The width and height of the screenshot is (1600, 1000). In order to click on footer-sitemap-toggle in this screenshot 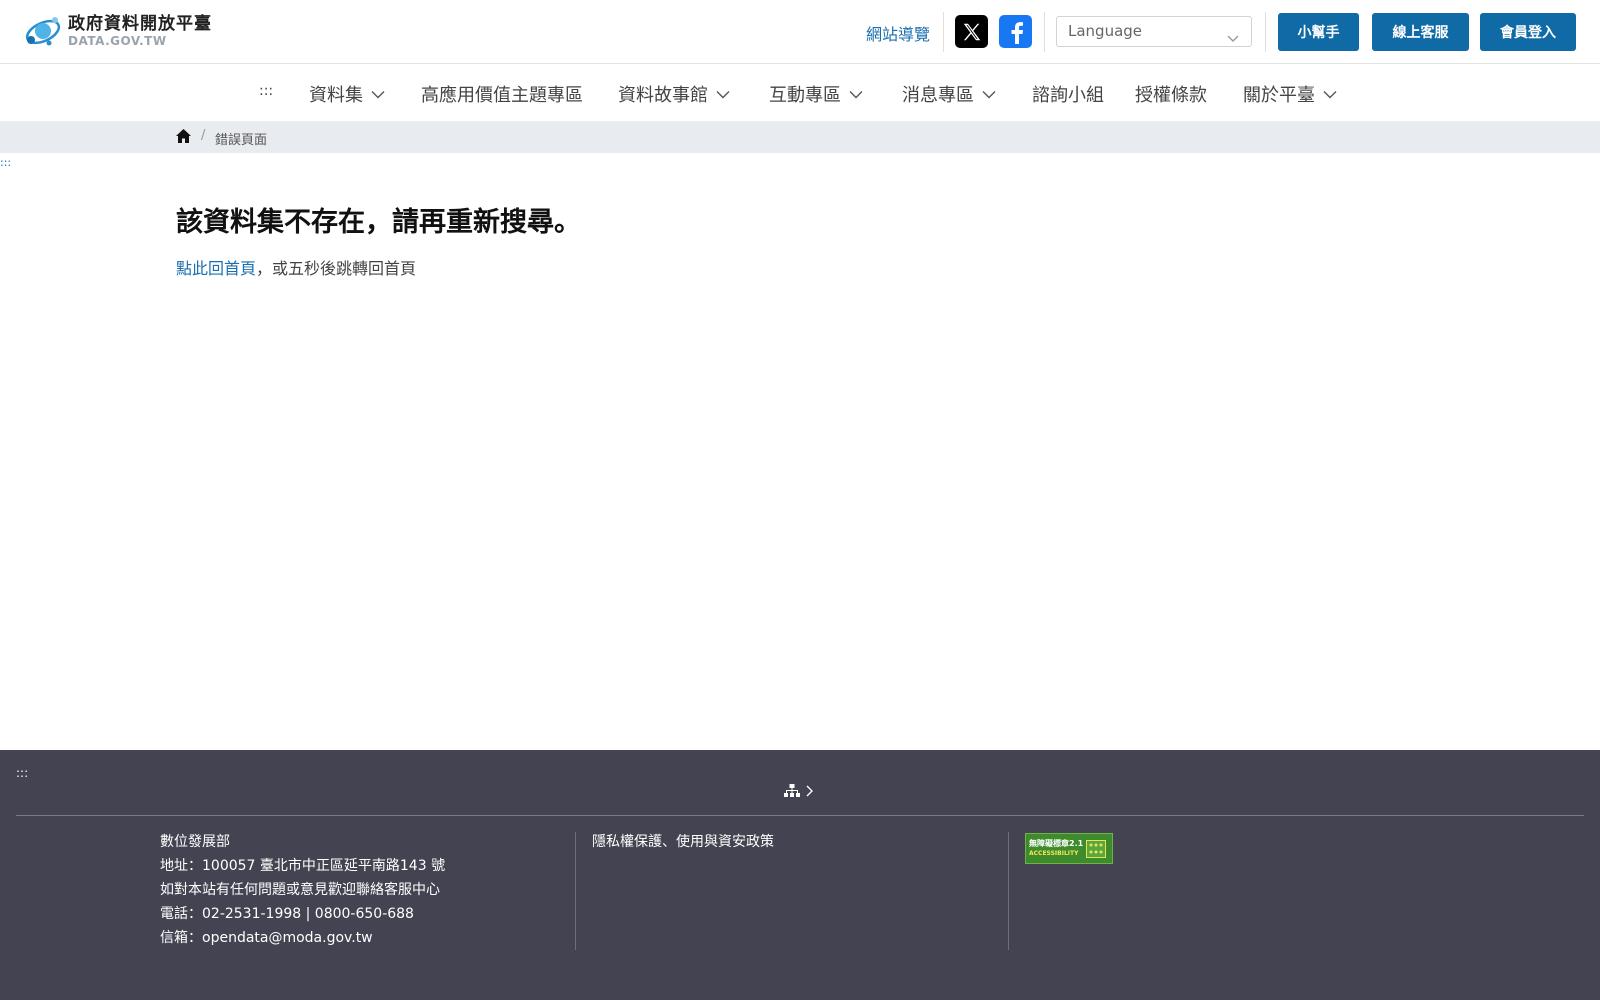, I will do `click(799, 791)`.